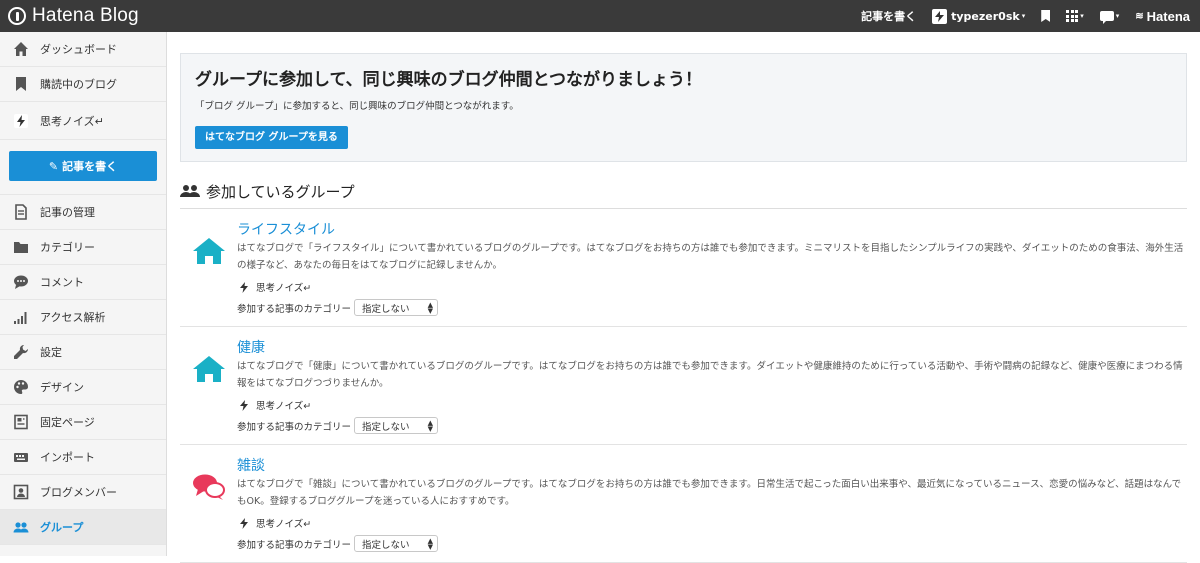 The width and height of the screenshot is (1200, 563). Describe the element at coordinates (78, 84) in the screenshot. I see `sidebar-item-label: 購読中のブログ` at that location.